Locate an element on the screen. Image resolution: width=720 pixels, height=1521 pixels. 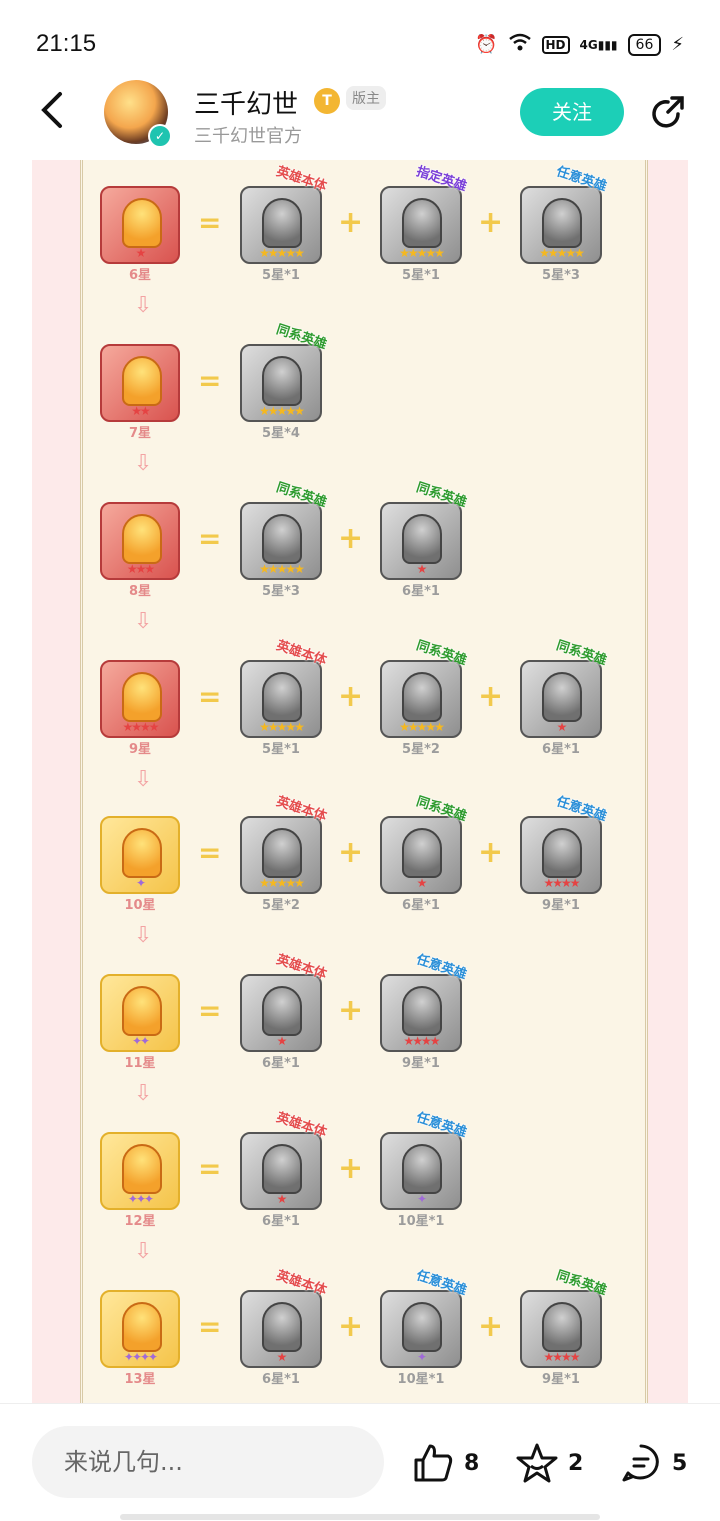
result-star-label: 8星 is located at coordinates (140, 591).